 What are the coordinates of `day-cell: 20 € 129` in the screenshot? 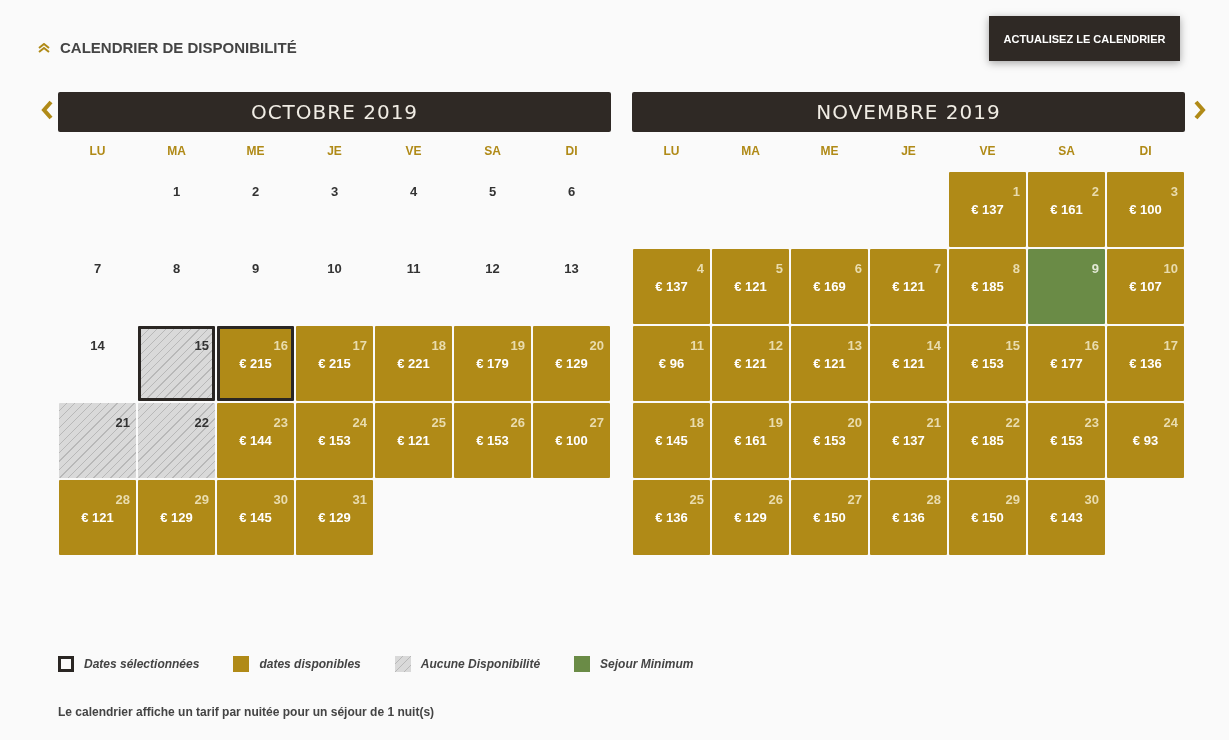 It's located at (571, 363).